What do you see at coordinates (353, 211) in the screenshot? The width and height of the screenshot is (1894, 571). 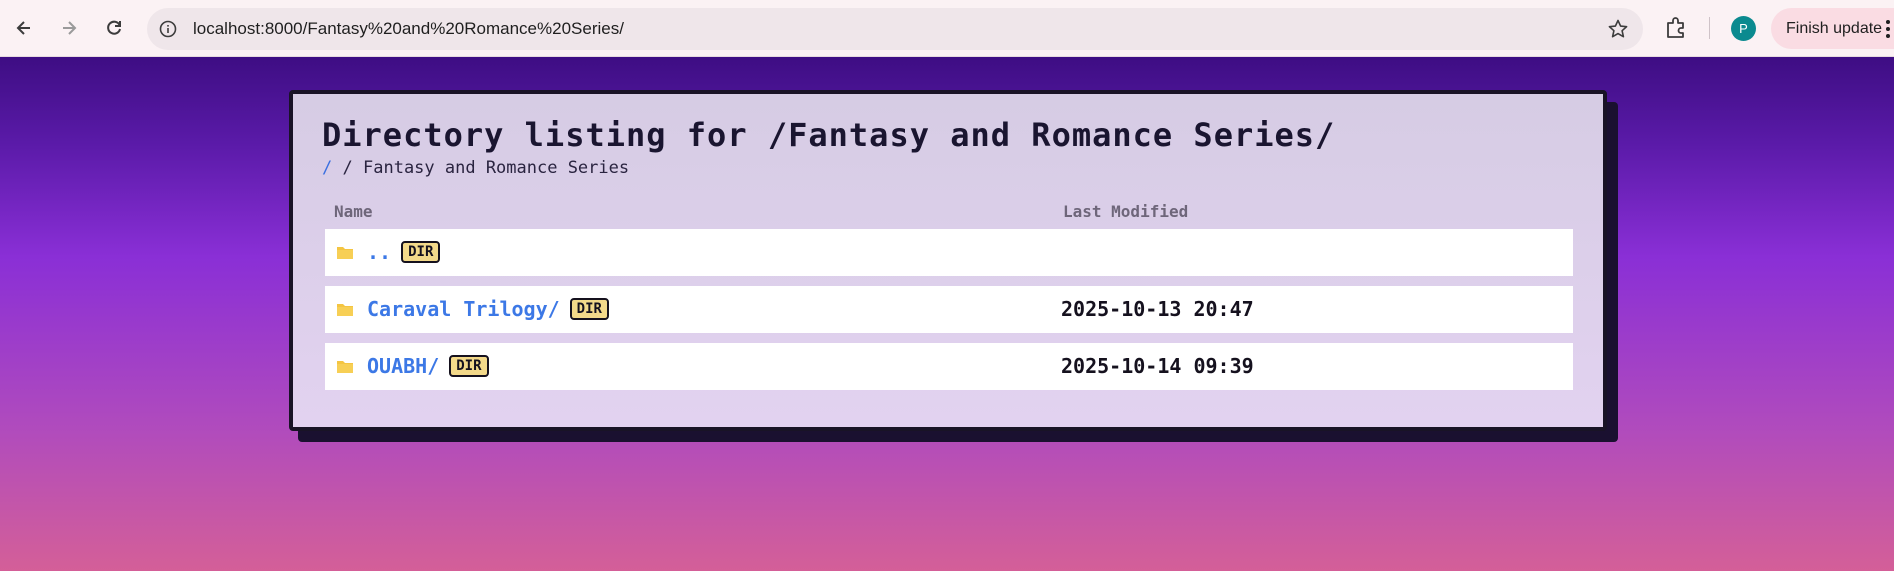 I see `column-header-name: Name` at bounding box center [353, 211].